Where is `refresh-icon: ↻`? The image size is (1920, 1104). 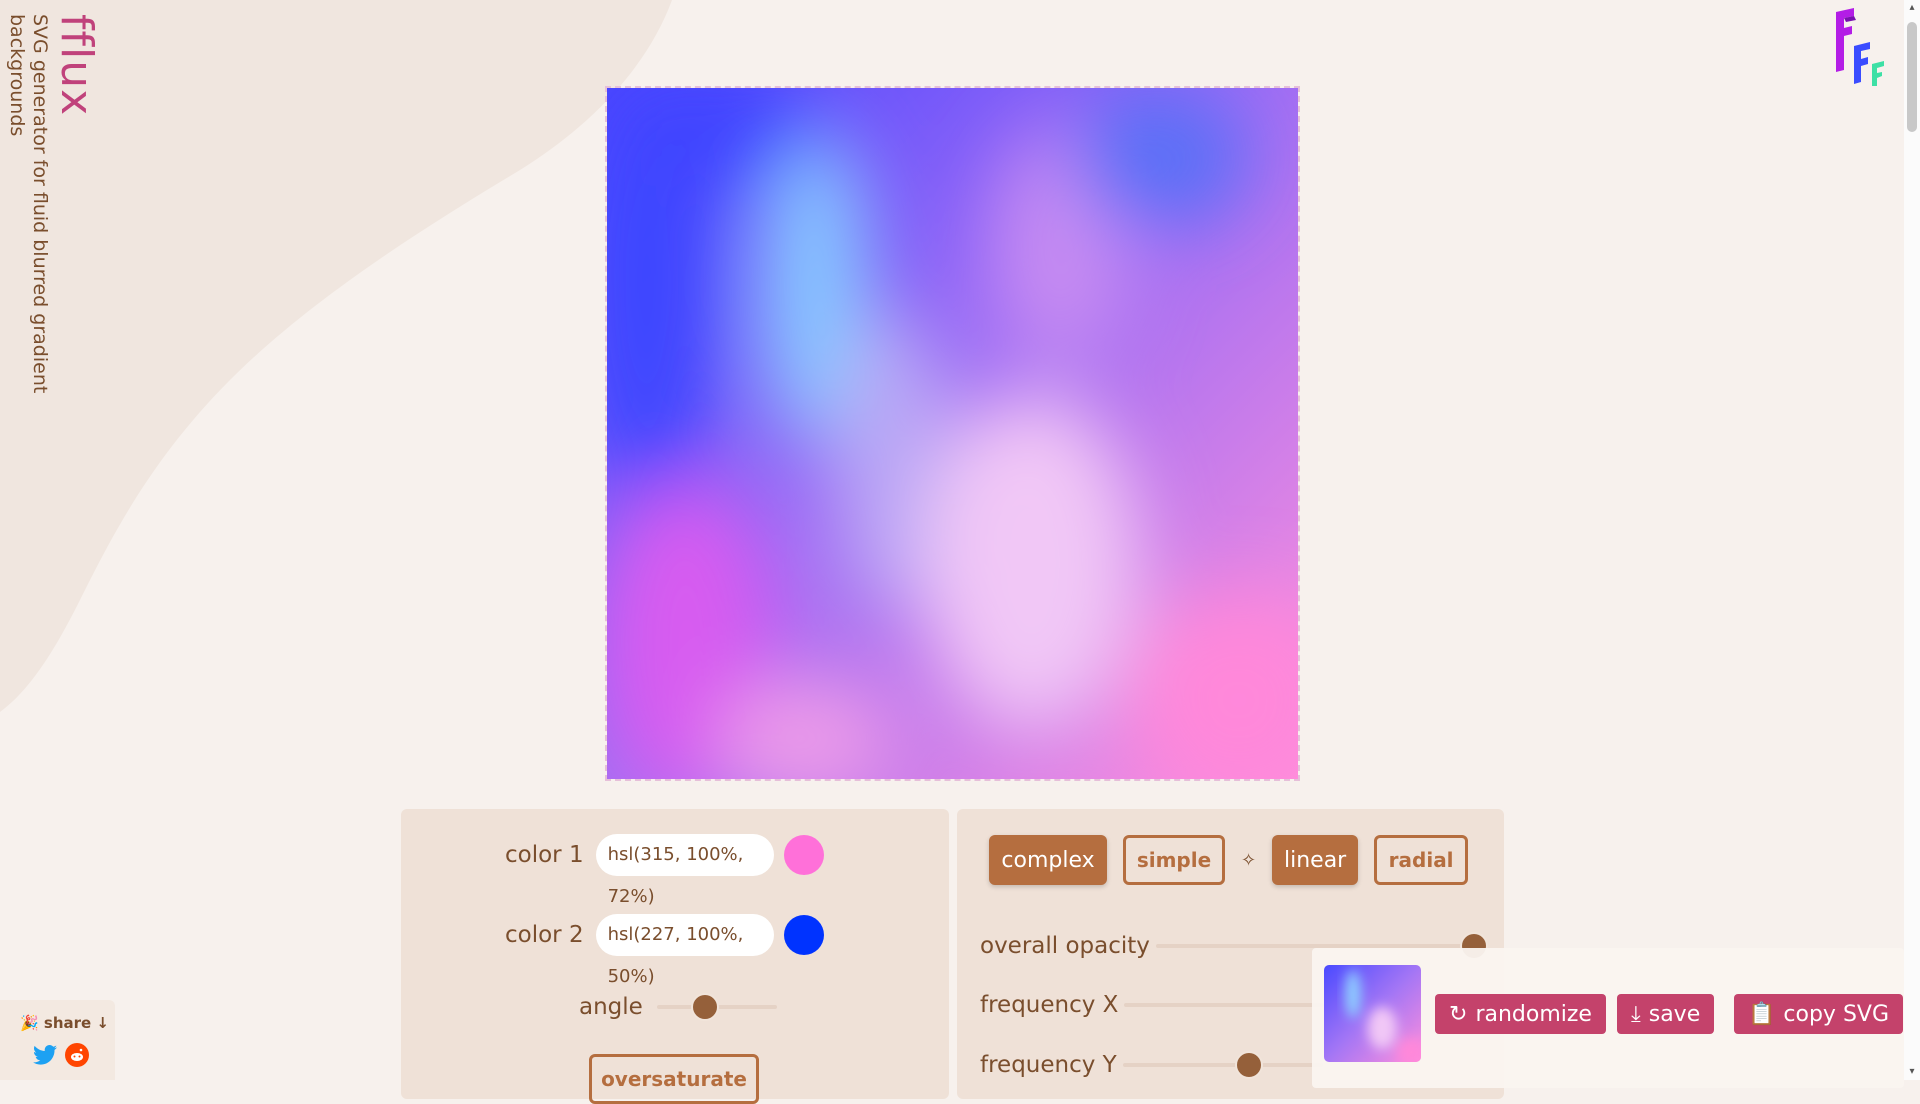
refresh-icon: ↻ is located at coordinates (1458, 1014).